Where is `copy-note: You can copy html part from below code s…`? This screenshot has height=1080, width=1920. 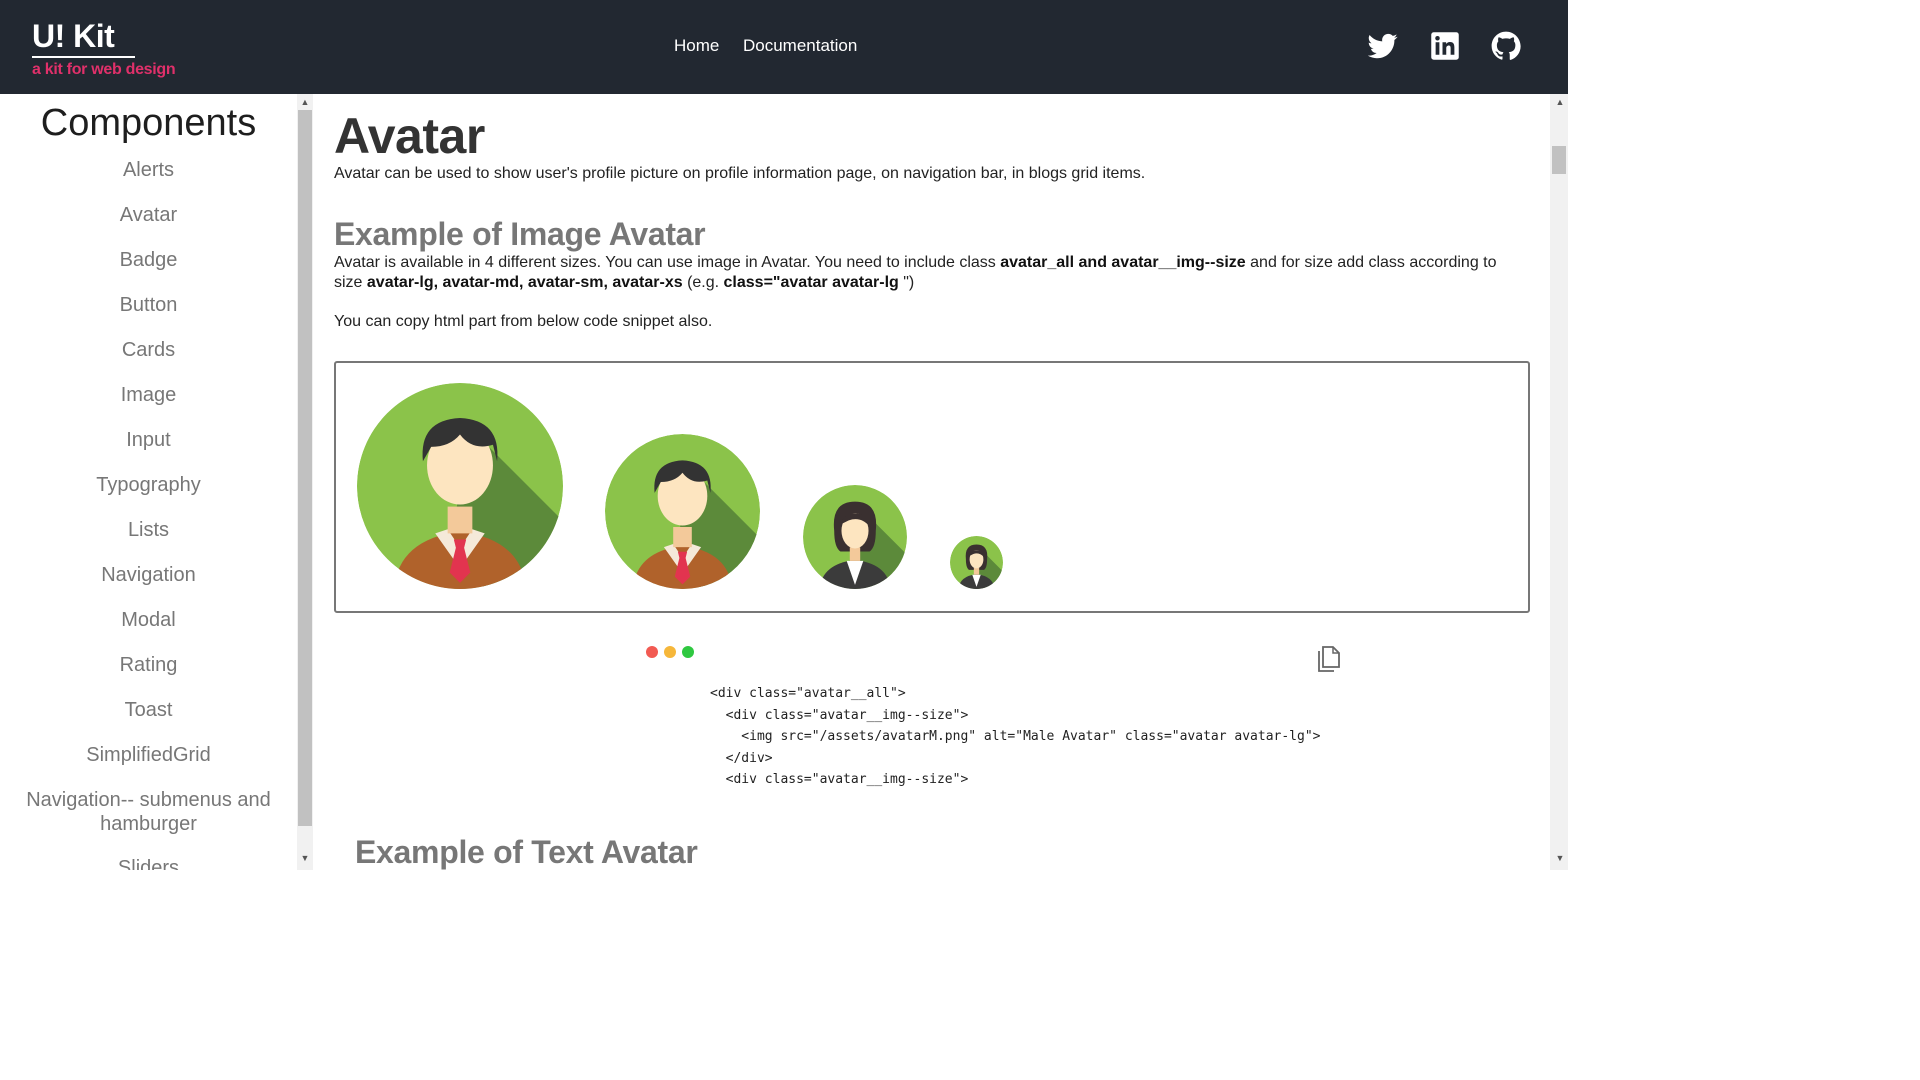
copy-note: You can copy html part from below code s… is located at coordinates (523, 321).